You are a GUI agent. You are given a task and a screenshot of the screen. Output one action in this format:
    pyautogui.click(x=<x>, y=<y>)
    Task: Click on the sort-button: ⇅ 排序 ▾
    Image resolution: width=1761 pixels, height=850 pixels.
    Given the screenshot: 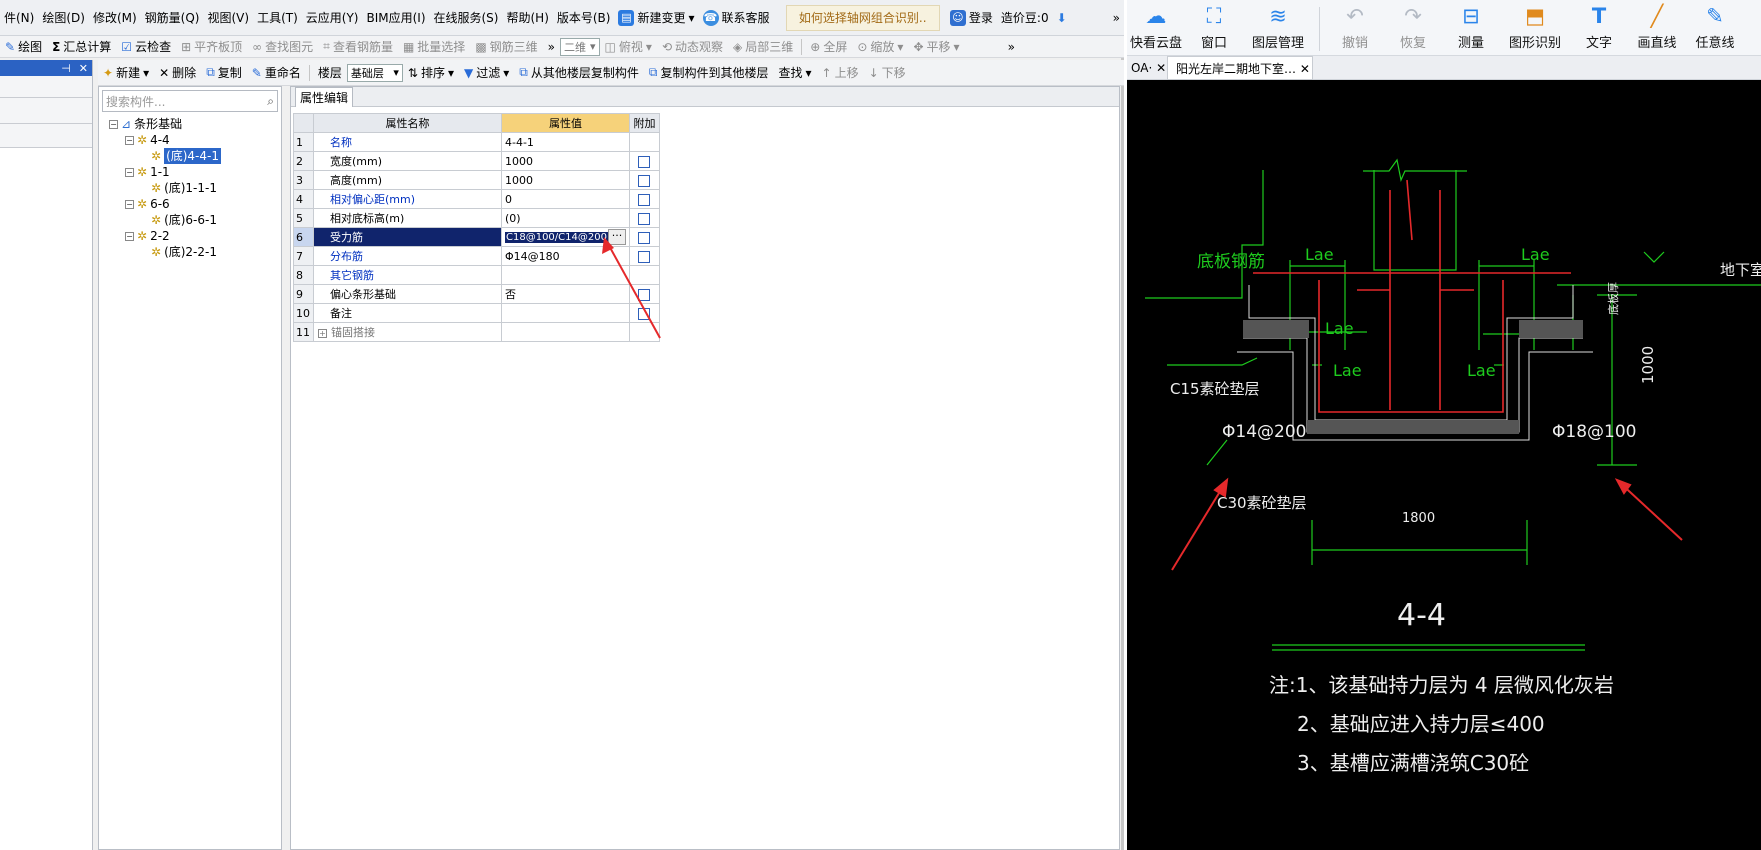 What is the action you would take?
    pyautogui.click(x=431, y=72)
    